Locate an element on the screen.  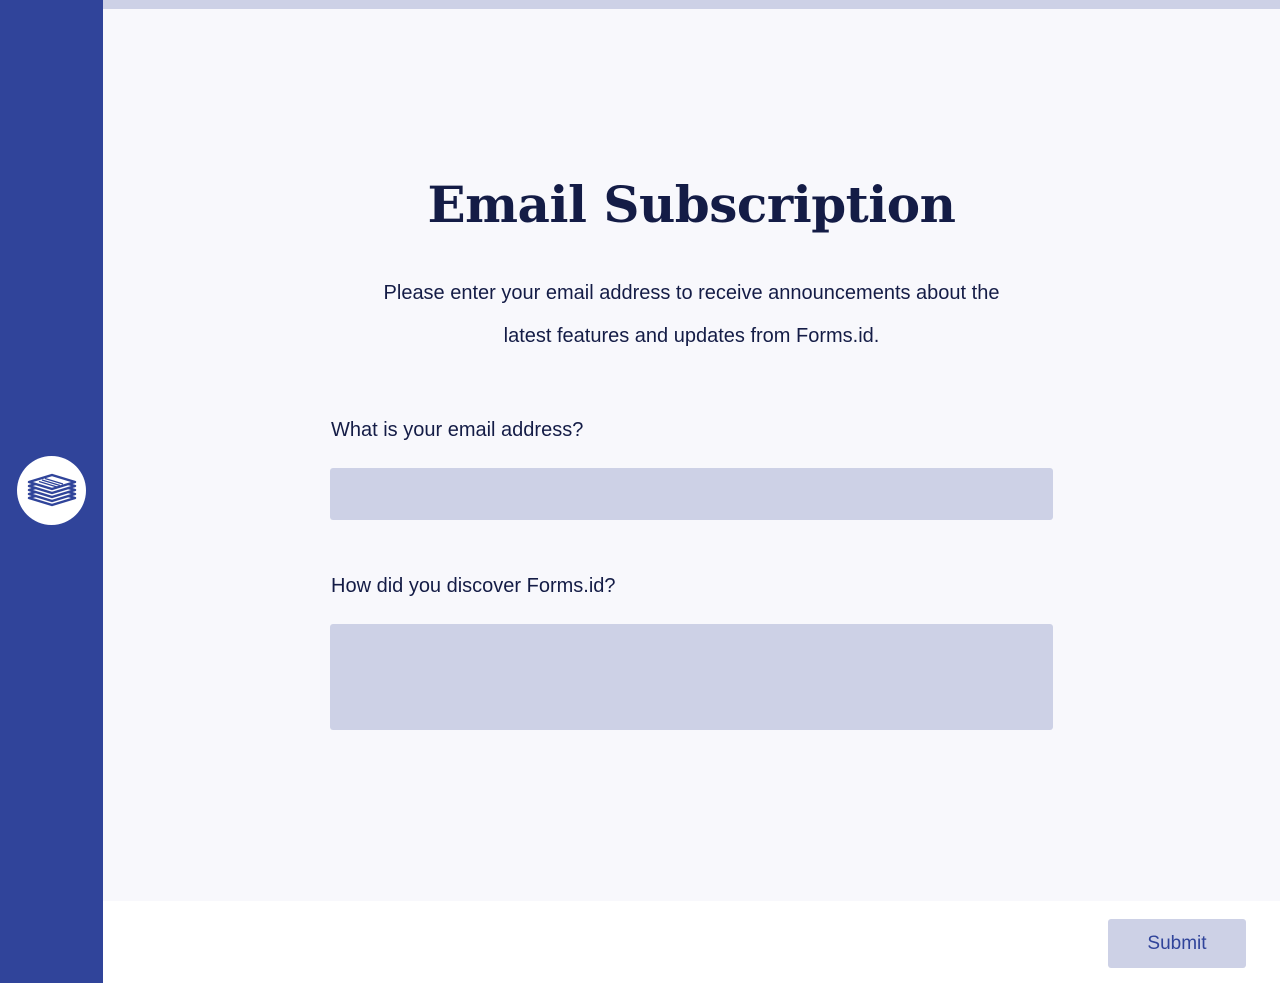
top-progress-bar is located at coordinates (691, 4).